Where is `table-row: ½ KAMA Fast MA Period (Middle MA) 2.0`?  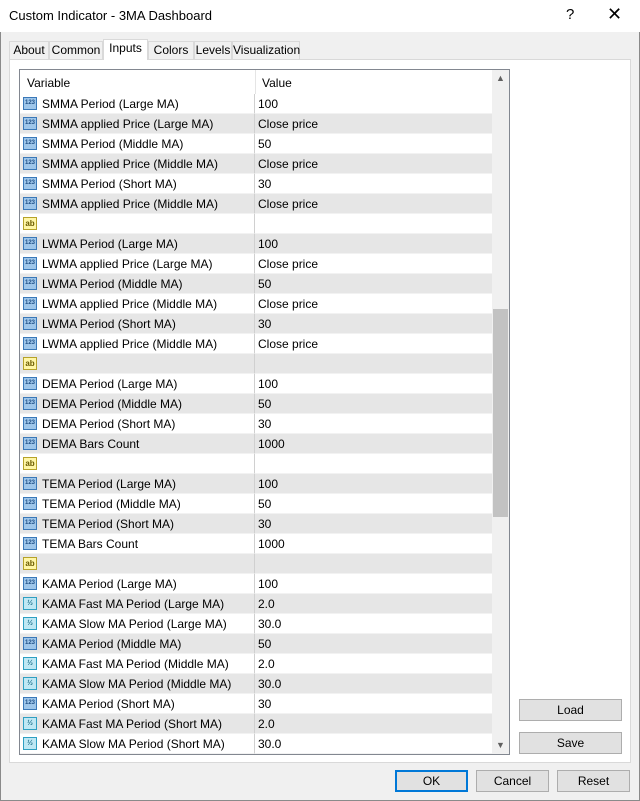
table-row: ½ KAMA Fast MA Period (Middle MA) 2.0 is located at coordinates (256, 664).